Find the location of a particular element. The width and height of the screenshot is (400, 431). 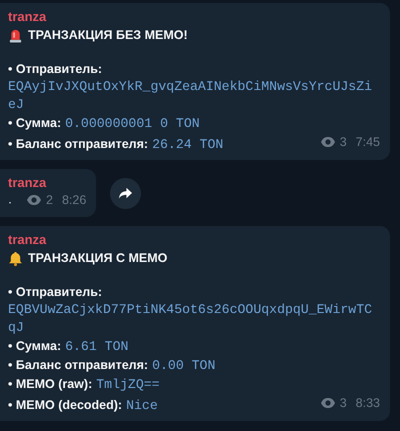

bell-icon is located at coordinates (15, 258).